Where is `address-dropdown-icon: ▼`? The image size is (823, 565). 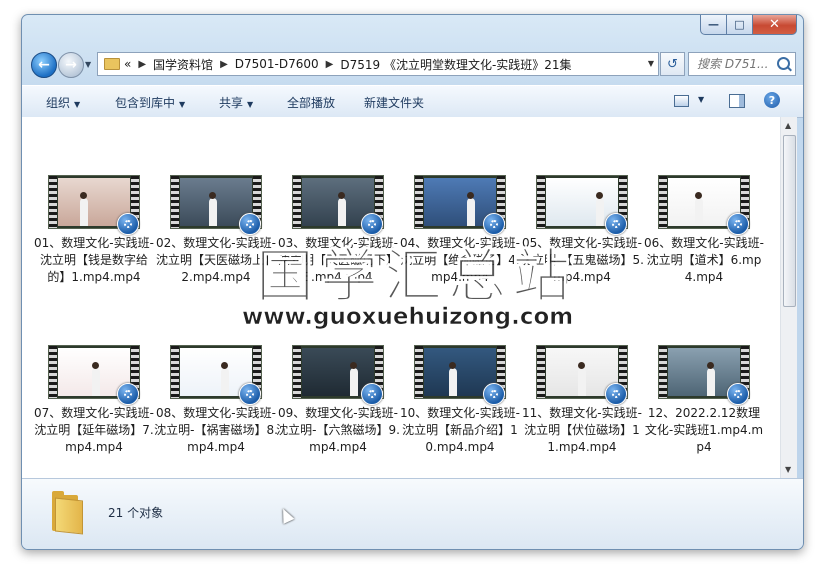
address-dropdown-icon: ▼ is located at coordinates (651, 63).